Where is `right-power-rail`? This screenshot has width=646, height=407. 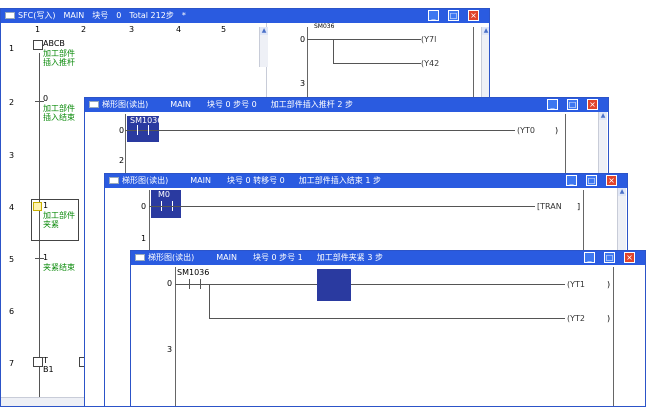
right-power-rail is located at coordinates (613, 336).